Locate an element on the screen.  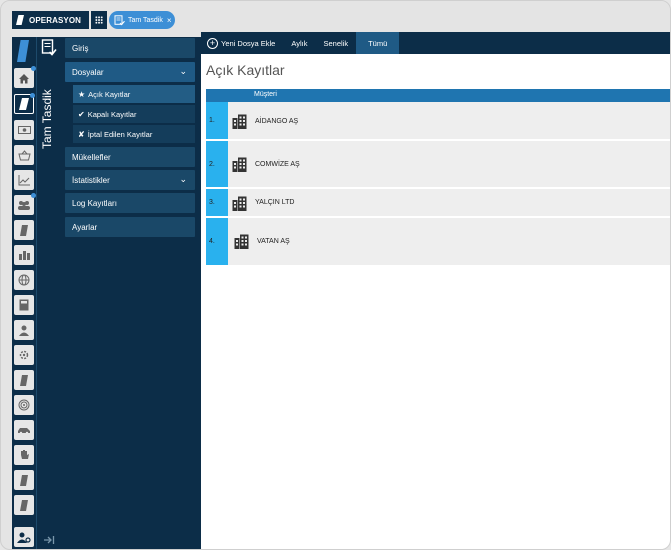
menu-item-label: İstatistikler is located at coordinates (91, 180).